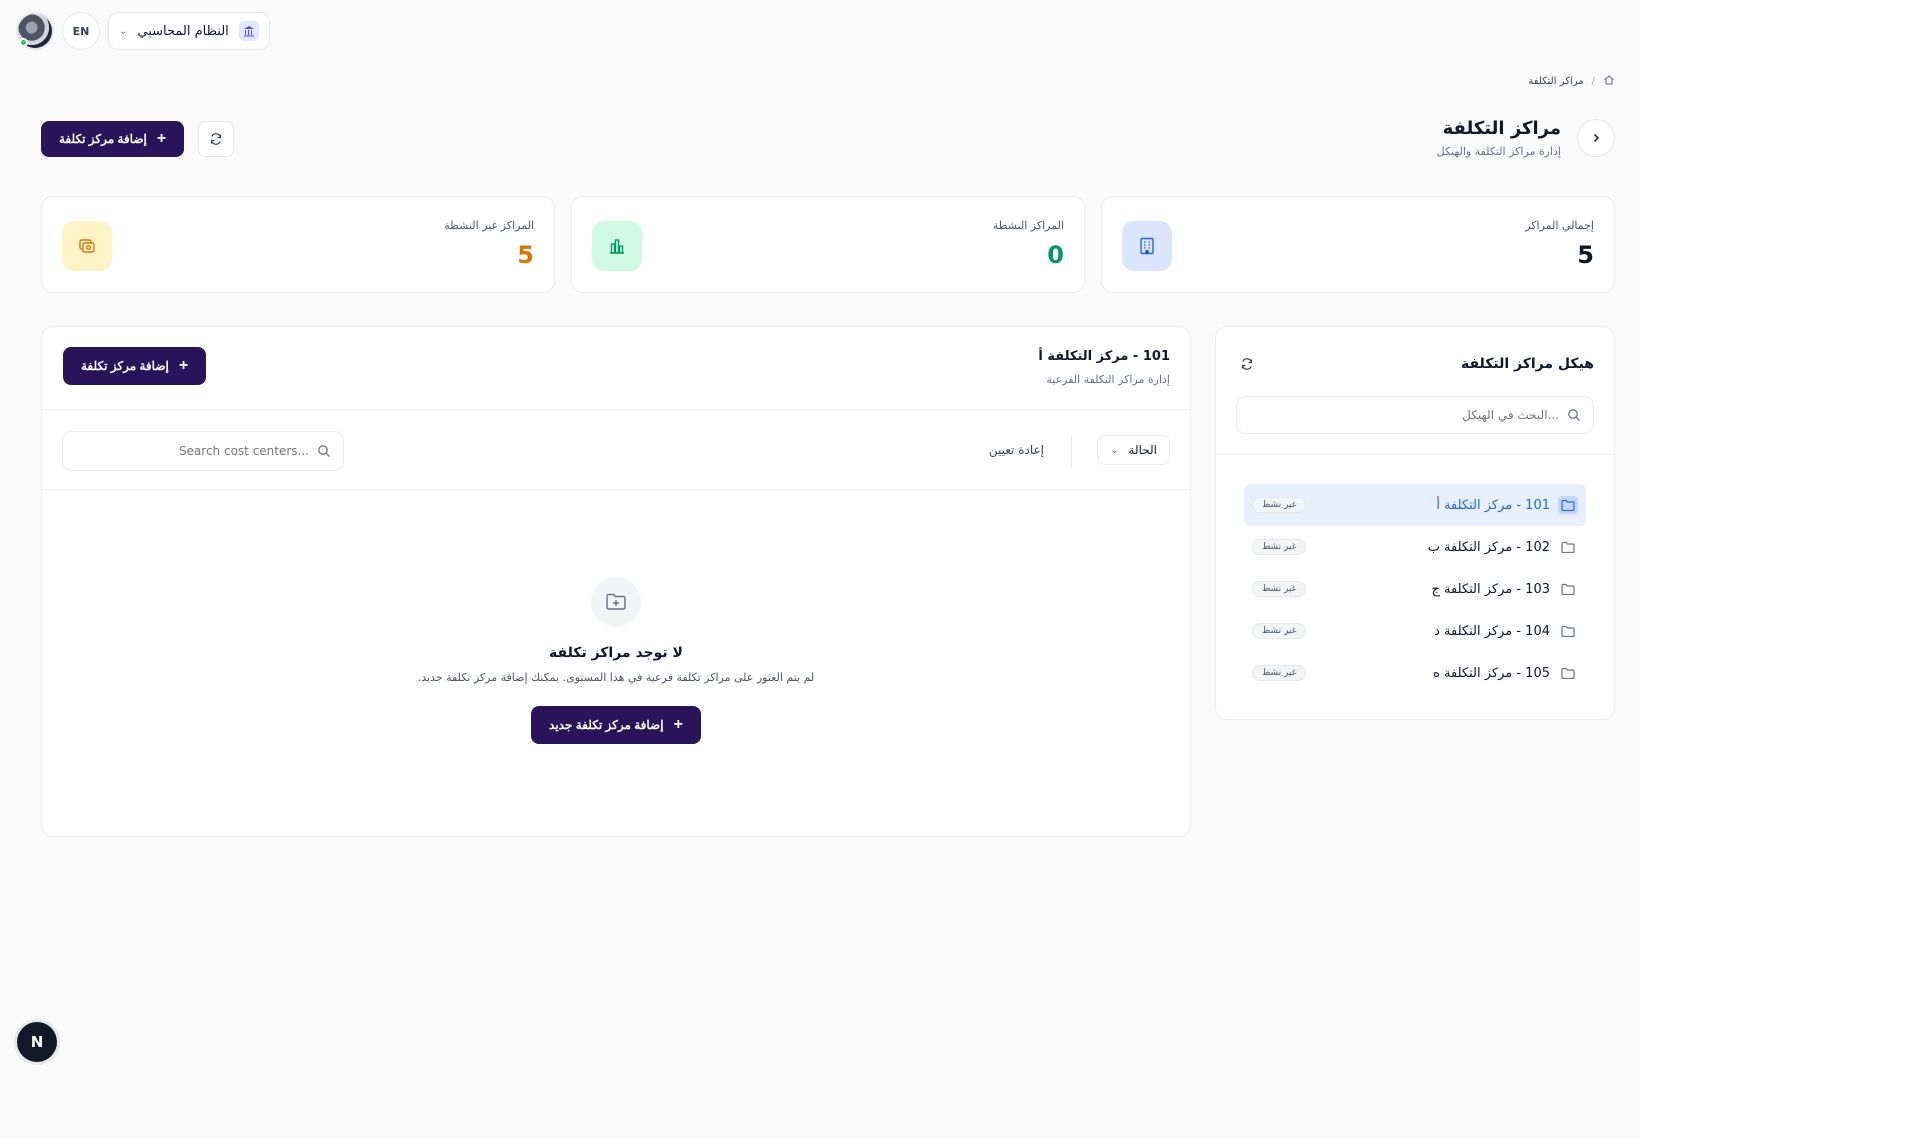 This screenshot has height=1138, width=1920. I want to click on avatar, so click(35, 31).